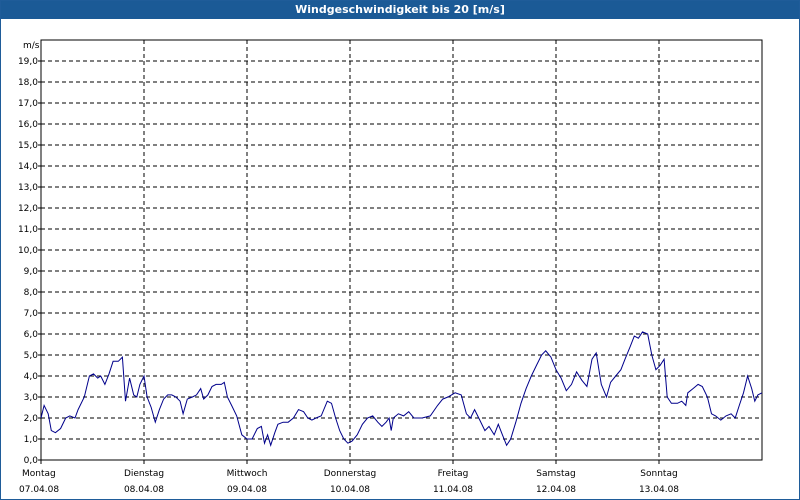 The image size is (800, 500). Describe the element at coordinates (28, 230) in the screenshot. I see `y-tick-label: 11,0` at that location.